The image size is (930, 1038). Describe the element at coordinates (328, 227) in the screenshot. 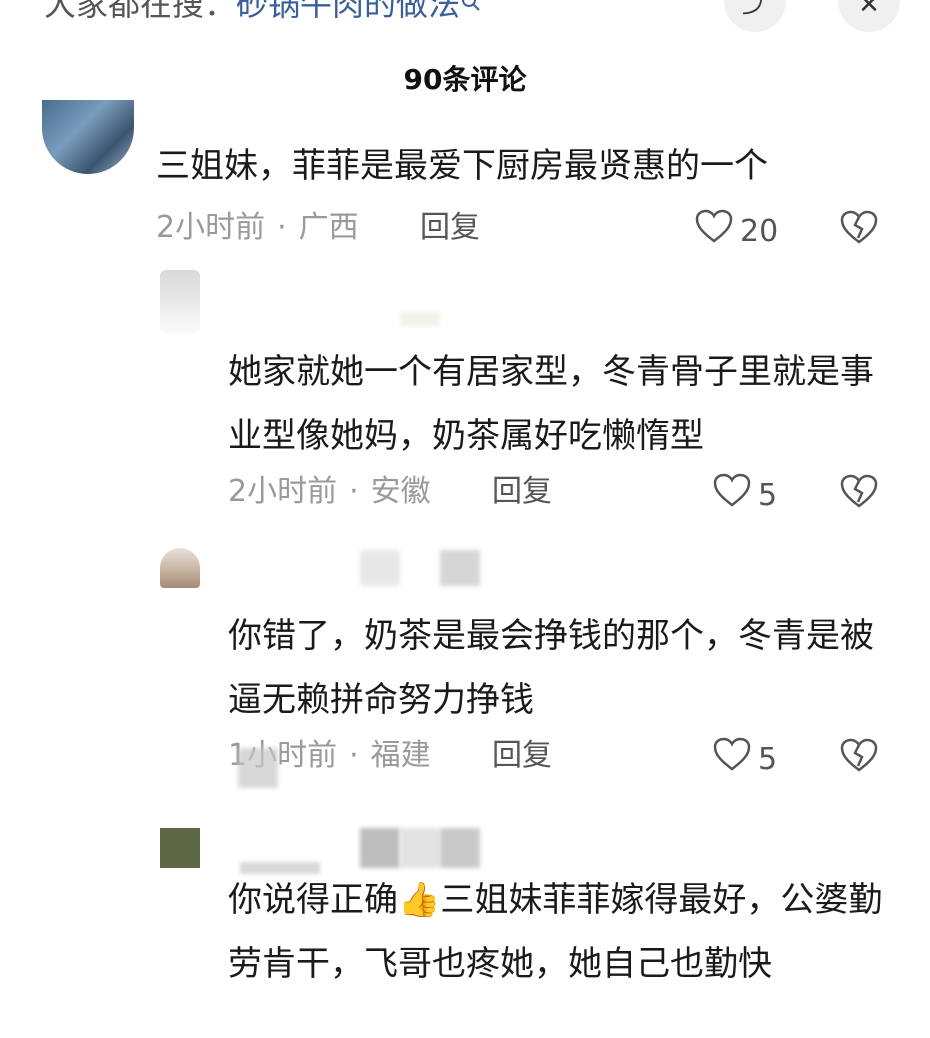

I see `comment-location: 广西` at that location.